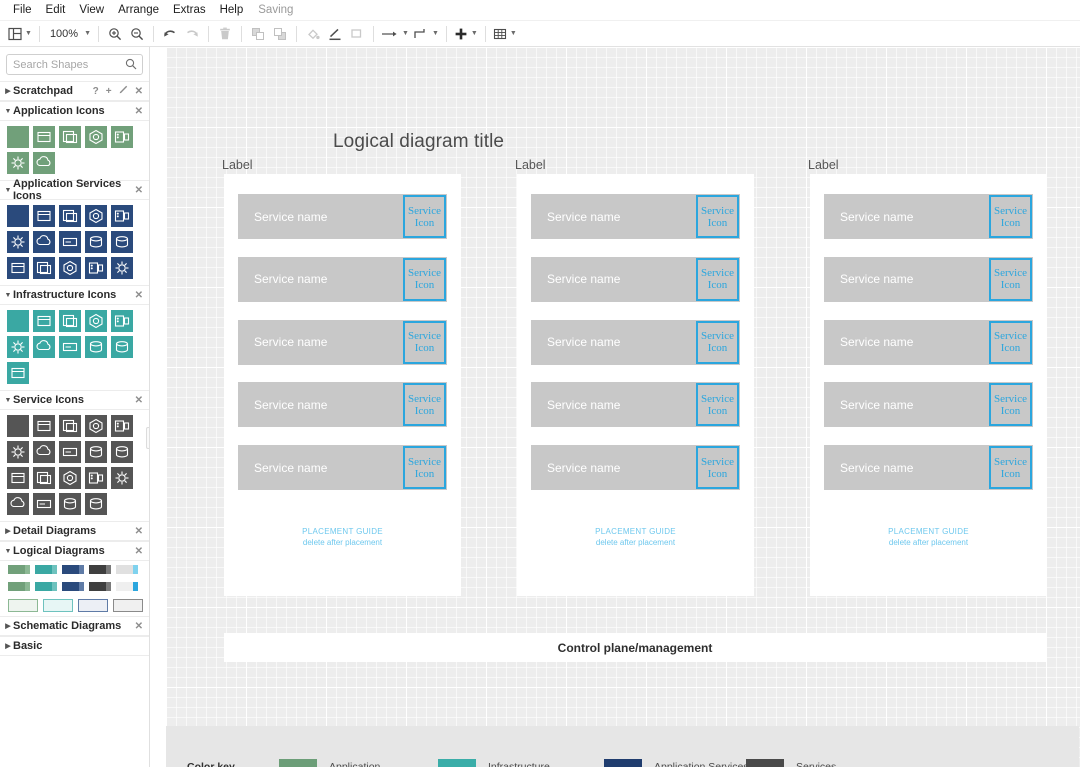  Describe the element at coordinates (70, 347) in the screenshot. I see `shape-hexagon` at that location.